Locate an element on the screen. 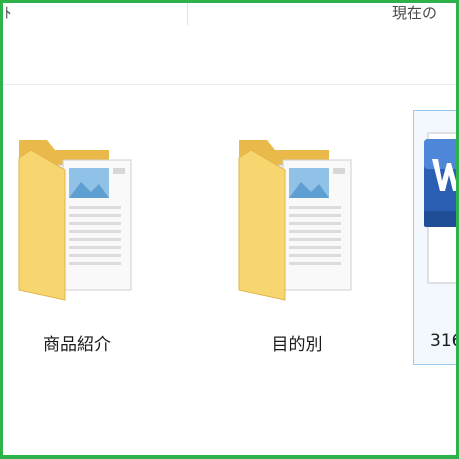 This screenshot has height=459, width=459. column-header-type: ﾄ is located at coordinates (24, 13).